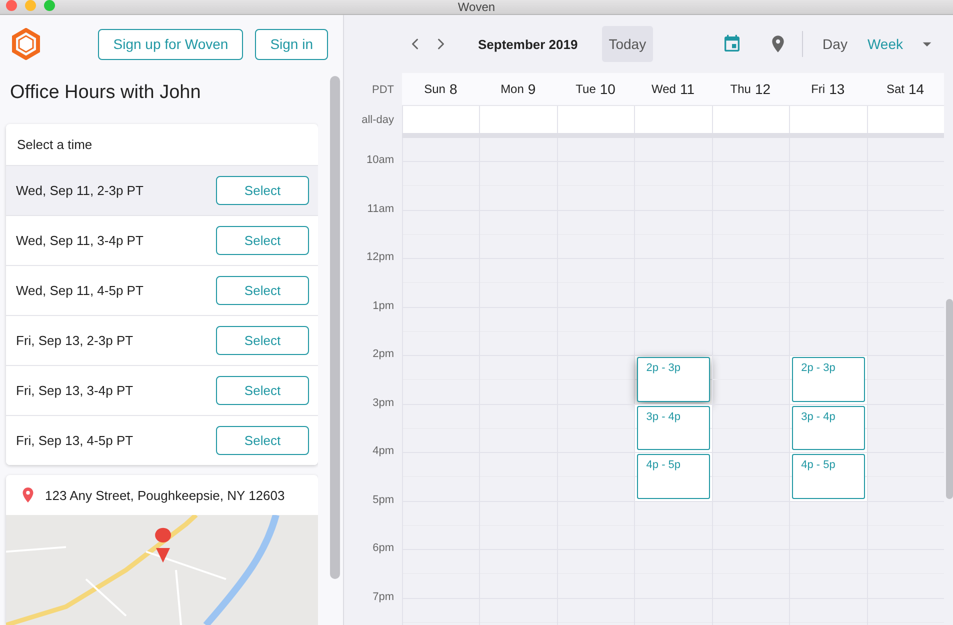 The width and height of the screenshot is (953, 625). I want to click on address-text: 123 Any Street, Poughkeepsie, NY 12603, so click(165, 495).